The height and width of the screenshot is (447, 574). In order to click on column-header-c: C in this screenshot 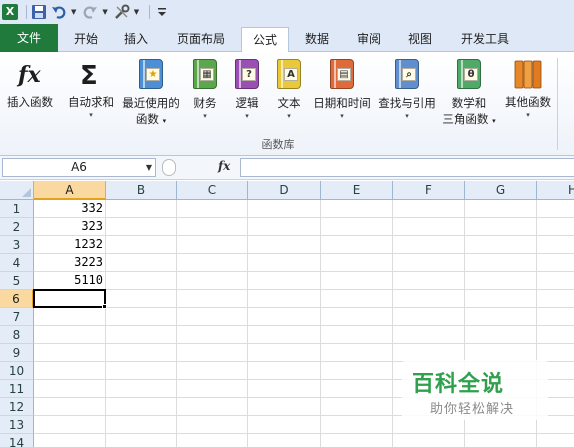, I will do `click(212, 190)`.